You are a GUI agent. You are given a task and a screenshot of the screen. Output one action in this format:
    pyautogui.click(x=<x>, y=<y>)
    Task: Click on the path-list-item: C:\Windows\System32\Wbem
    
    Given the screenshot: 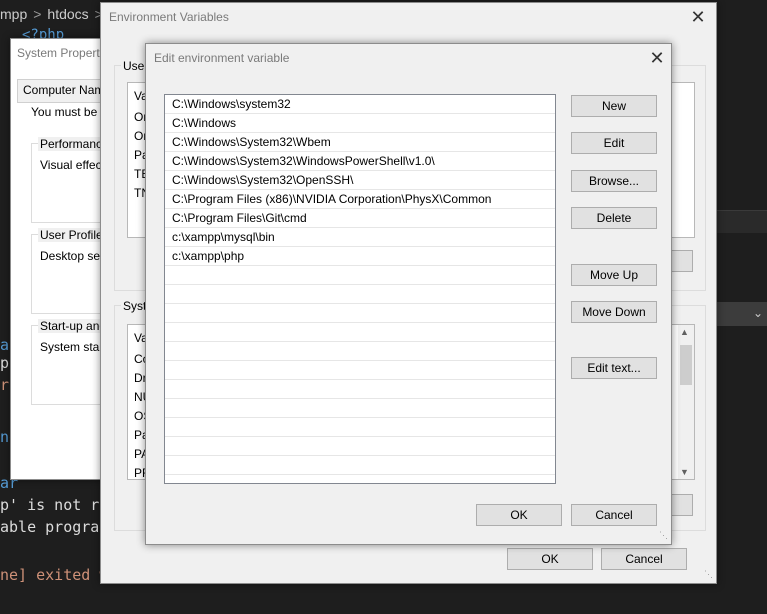 What is the action you would take?
    pyautogui.click(x=360, y=142)
    